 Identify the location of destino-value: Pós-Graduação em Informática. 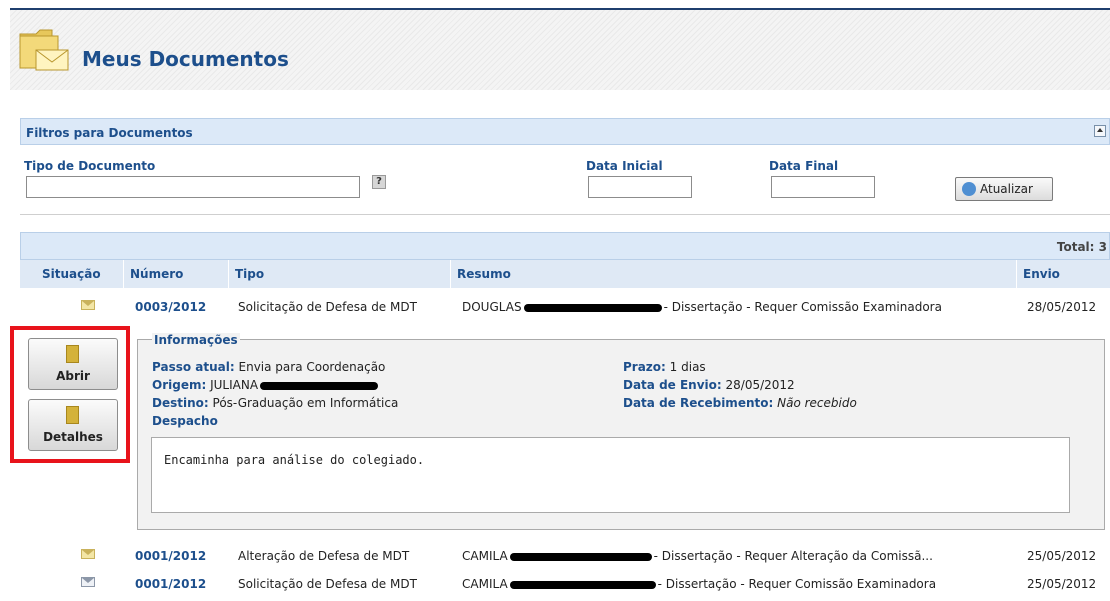
(305, 403).